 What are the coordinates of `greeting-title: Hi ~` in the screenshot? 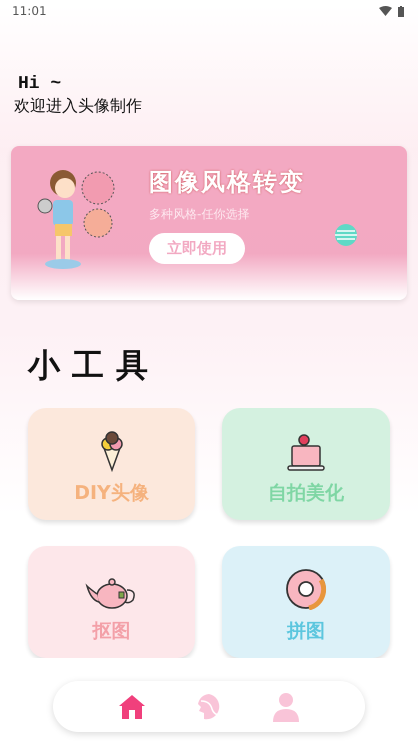 It's located at (40, 84).